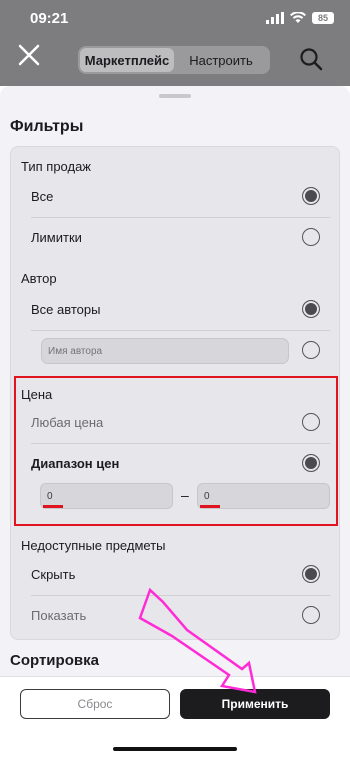  What do you see at coordinates (175, 749) in the screenshot?
I see `home-indicator` at bounding box center [175, 749].